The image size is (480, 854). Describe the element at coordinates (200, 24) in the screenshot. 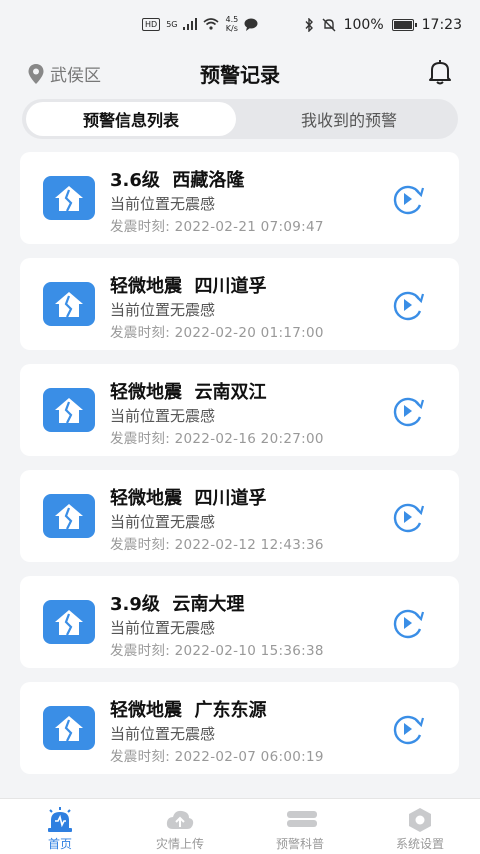

I see `status-bar-left: HD 5G 4.5 K/s` at that location.